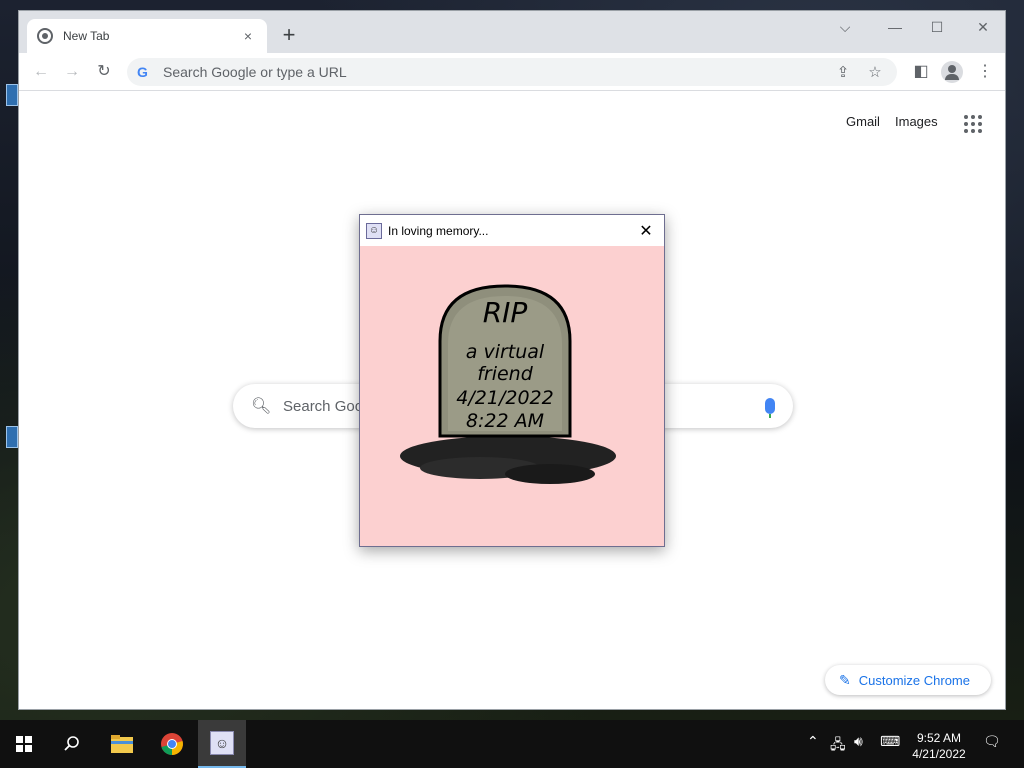 The image size is (1024, 768). I want to click on chrome-taskbar-button, so click(172, 744).